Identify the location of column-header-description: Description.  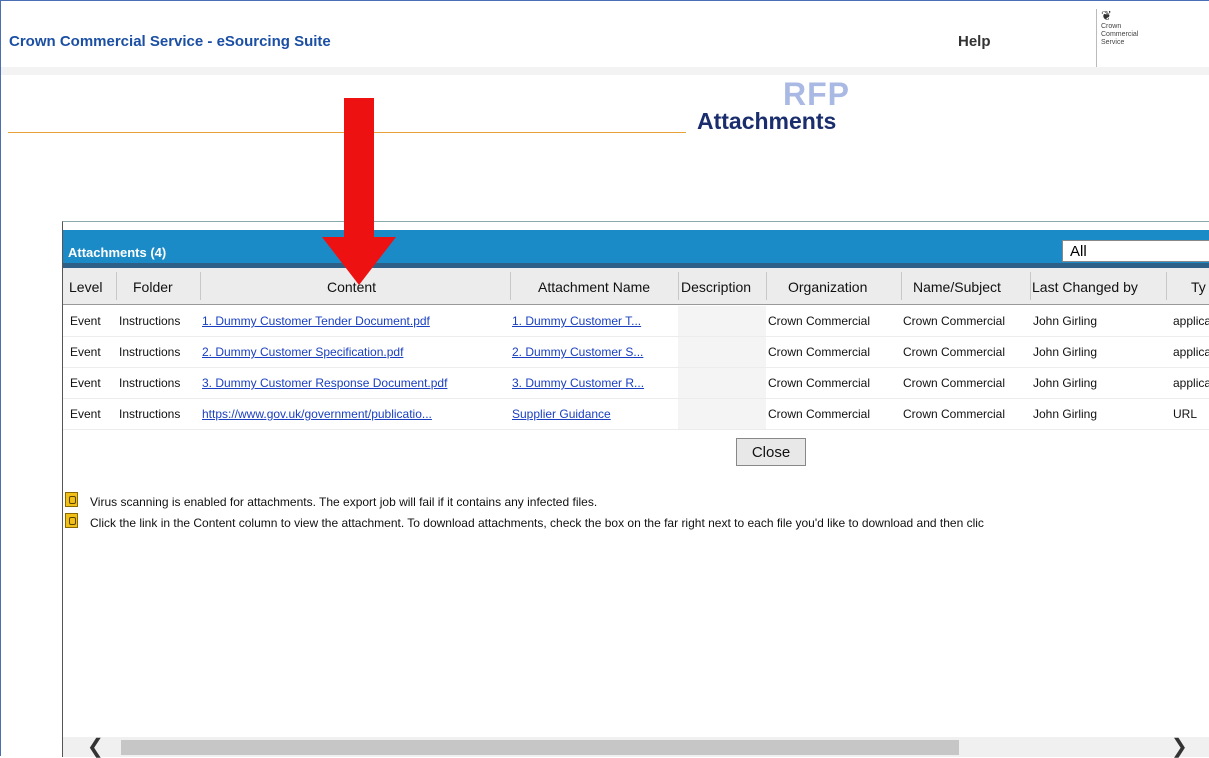
(716, 287).